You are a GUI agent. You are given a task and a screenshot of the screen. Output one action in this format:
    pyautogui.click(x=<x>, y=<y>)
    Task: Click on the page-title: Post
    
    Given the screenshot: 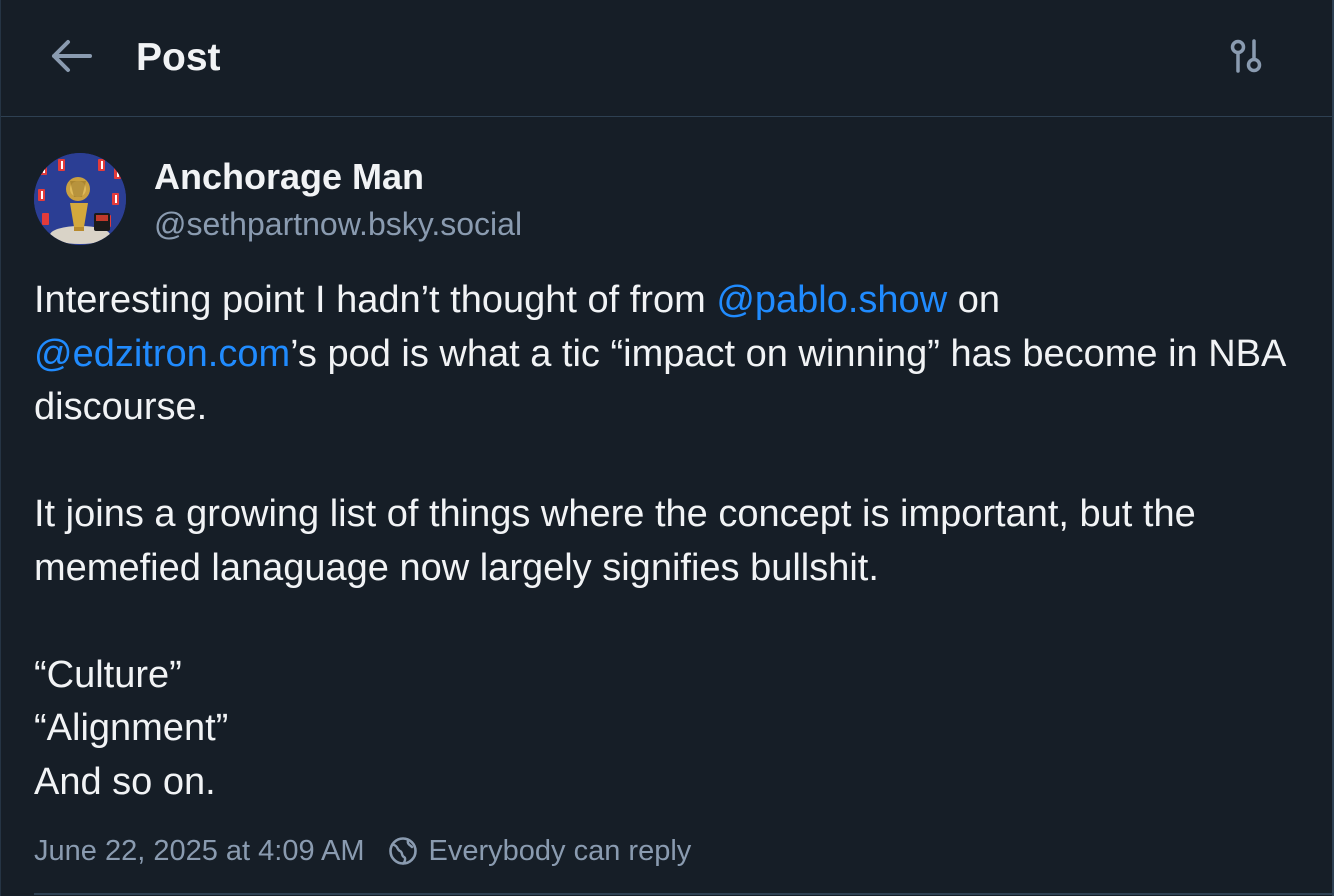 What is the action you would take?
    pyautogui.click(x=178, y=57)
    